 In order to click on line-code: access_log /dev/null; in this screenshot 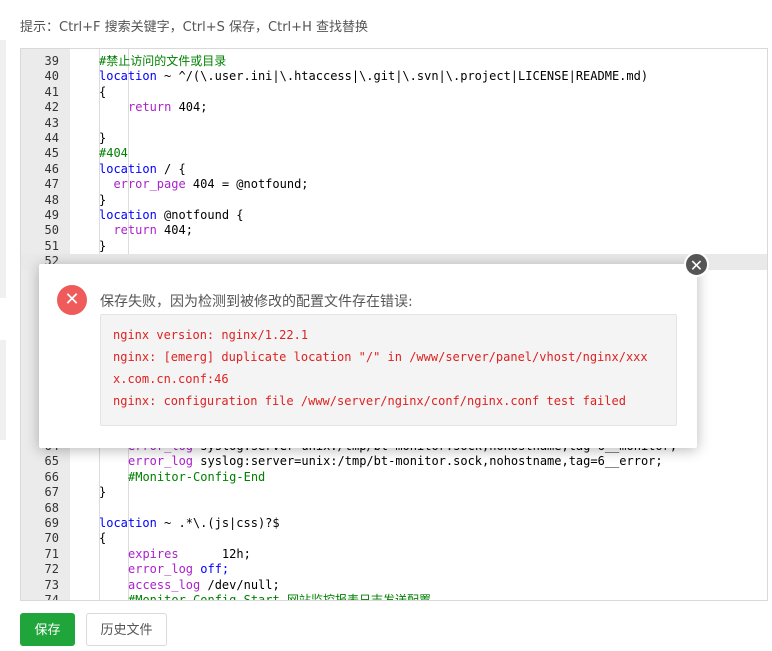, I will do `click(204, 585)`.